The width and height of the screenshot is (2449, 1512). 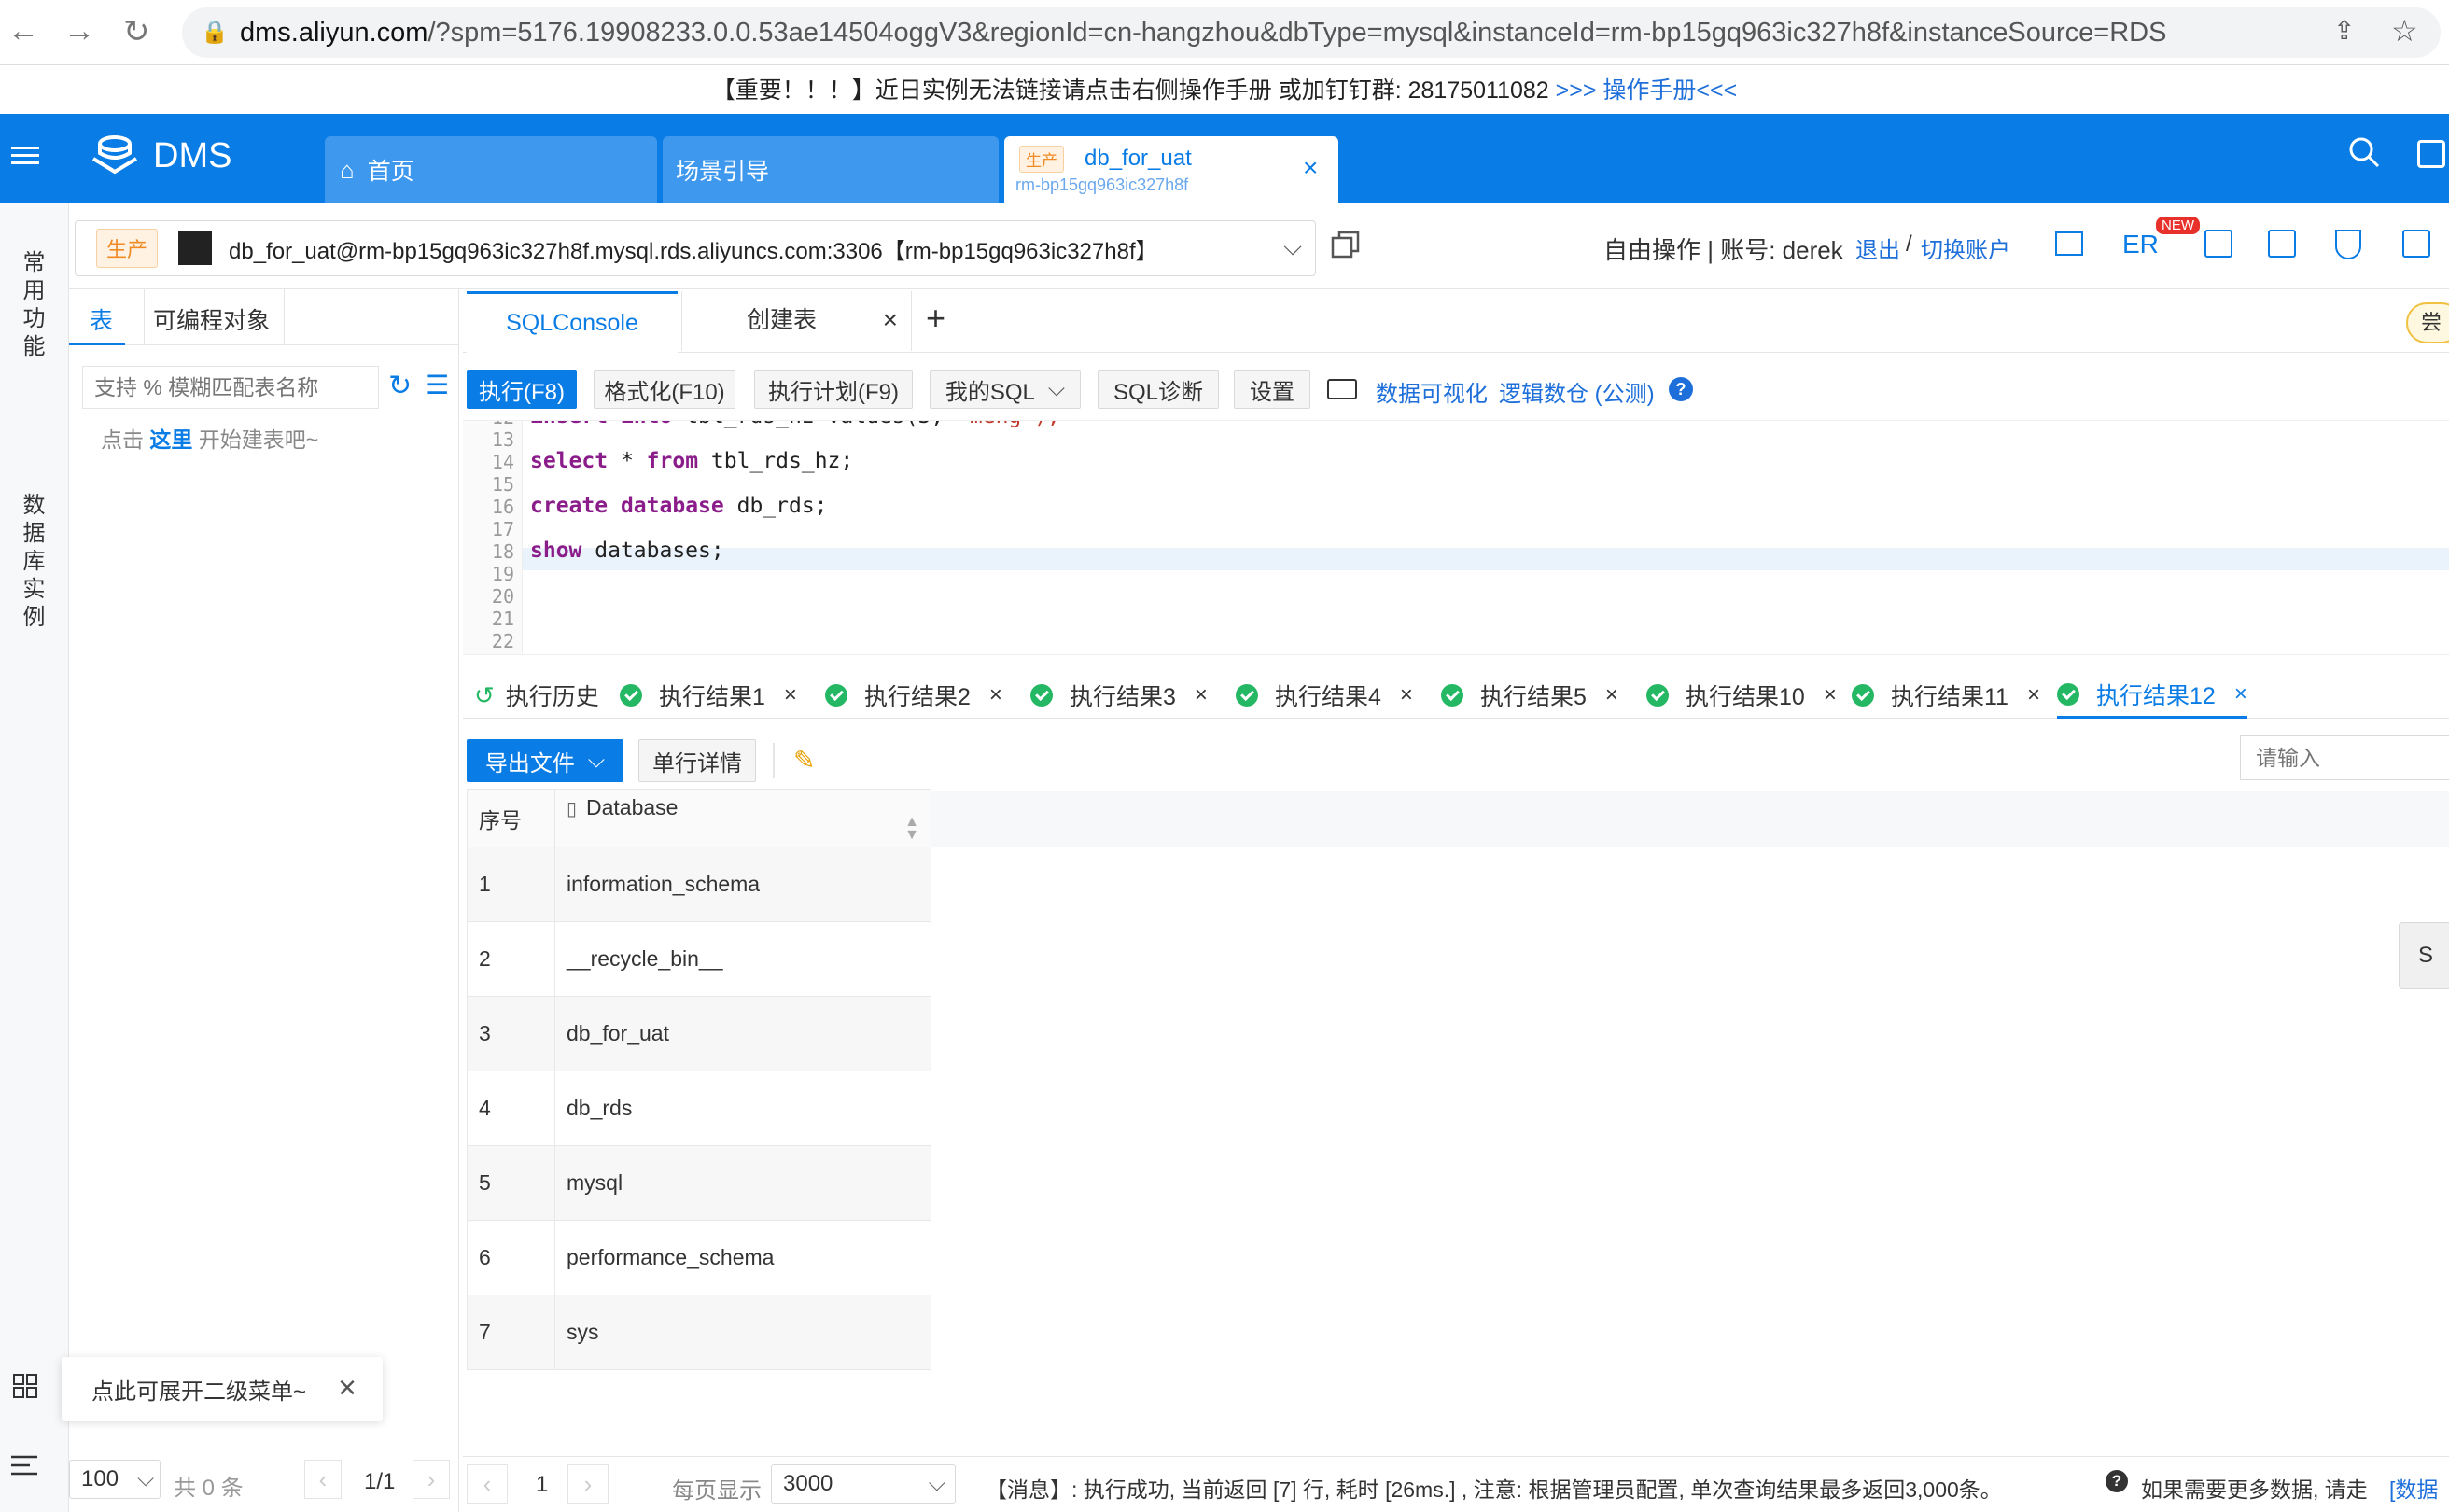 I want to click on refresh-icon: ↻, so click(x=400, y=386).